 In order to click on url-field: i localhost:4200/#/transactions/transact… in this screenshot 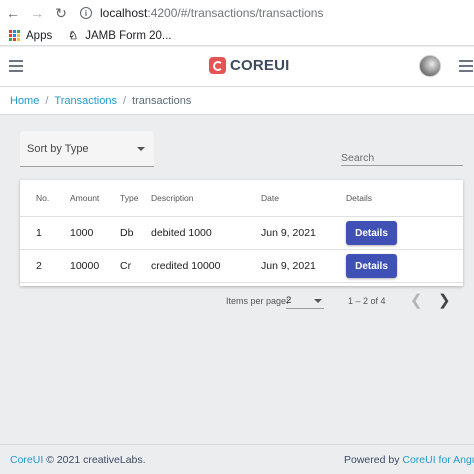, I will do `click(201, 13)`.